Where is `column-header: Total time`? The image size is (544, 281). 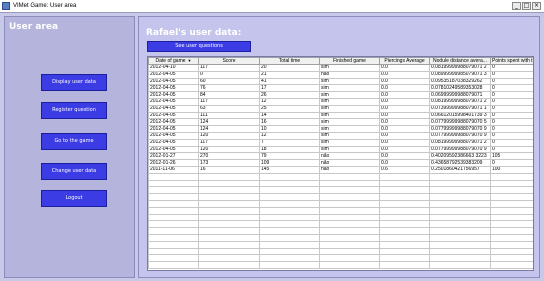 column-header: Total time is located at coordinates (289, 61).